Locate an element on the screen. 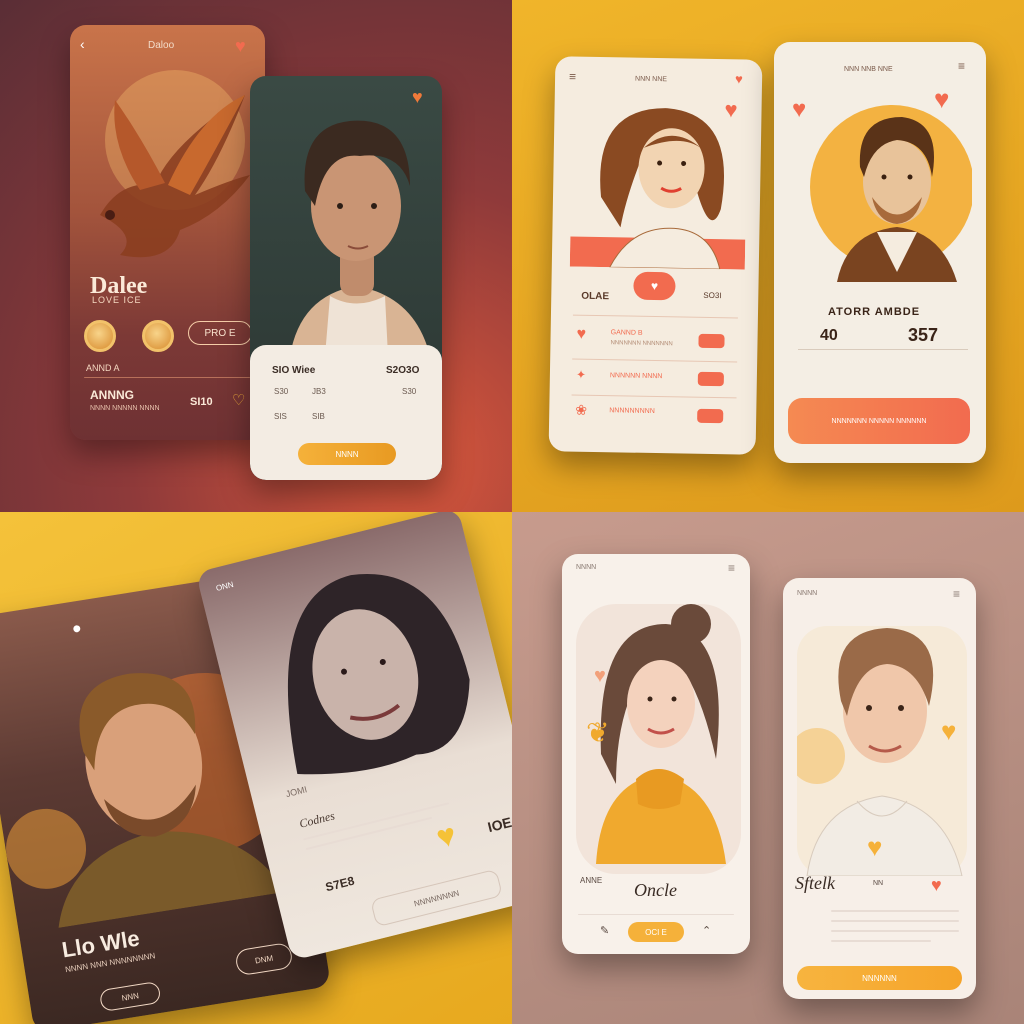  panel-cell: SIB is located at coordinates (318, 416).